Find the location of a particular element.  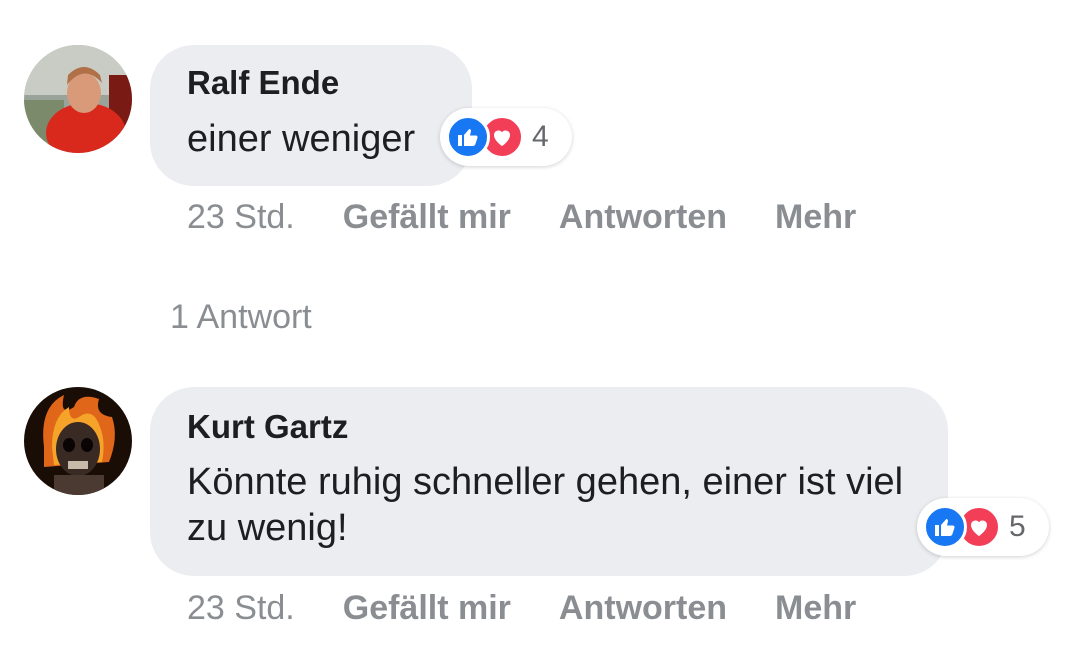

reactions-summary: 5 is located at coordinates (983, 527).